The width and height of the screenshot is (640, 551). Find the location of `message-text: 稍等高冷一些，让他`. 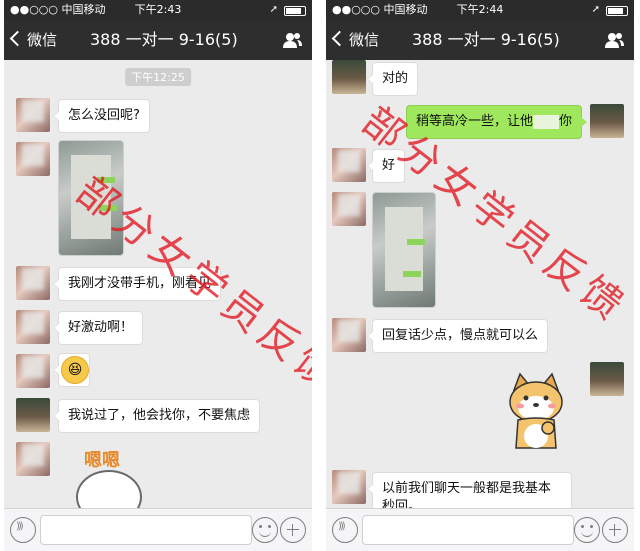

message-text: 稍等高冷一些，让他 is located at coordinates (475, 121).